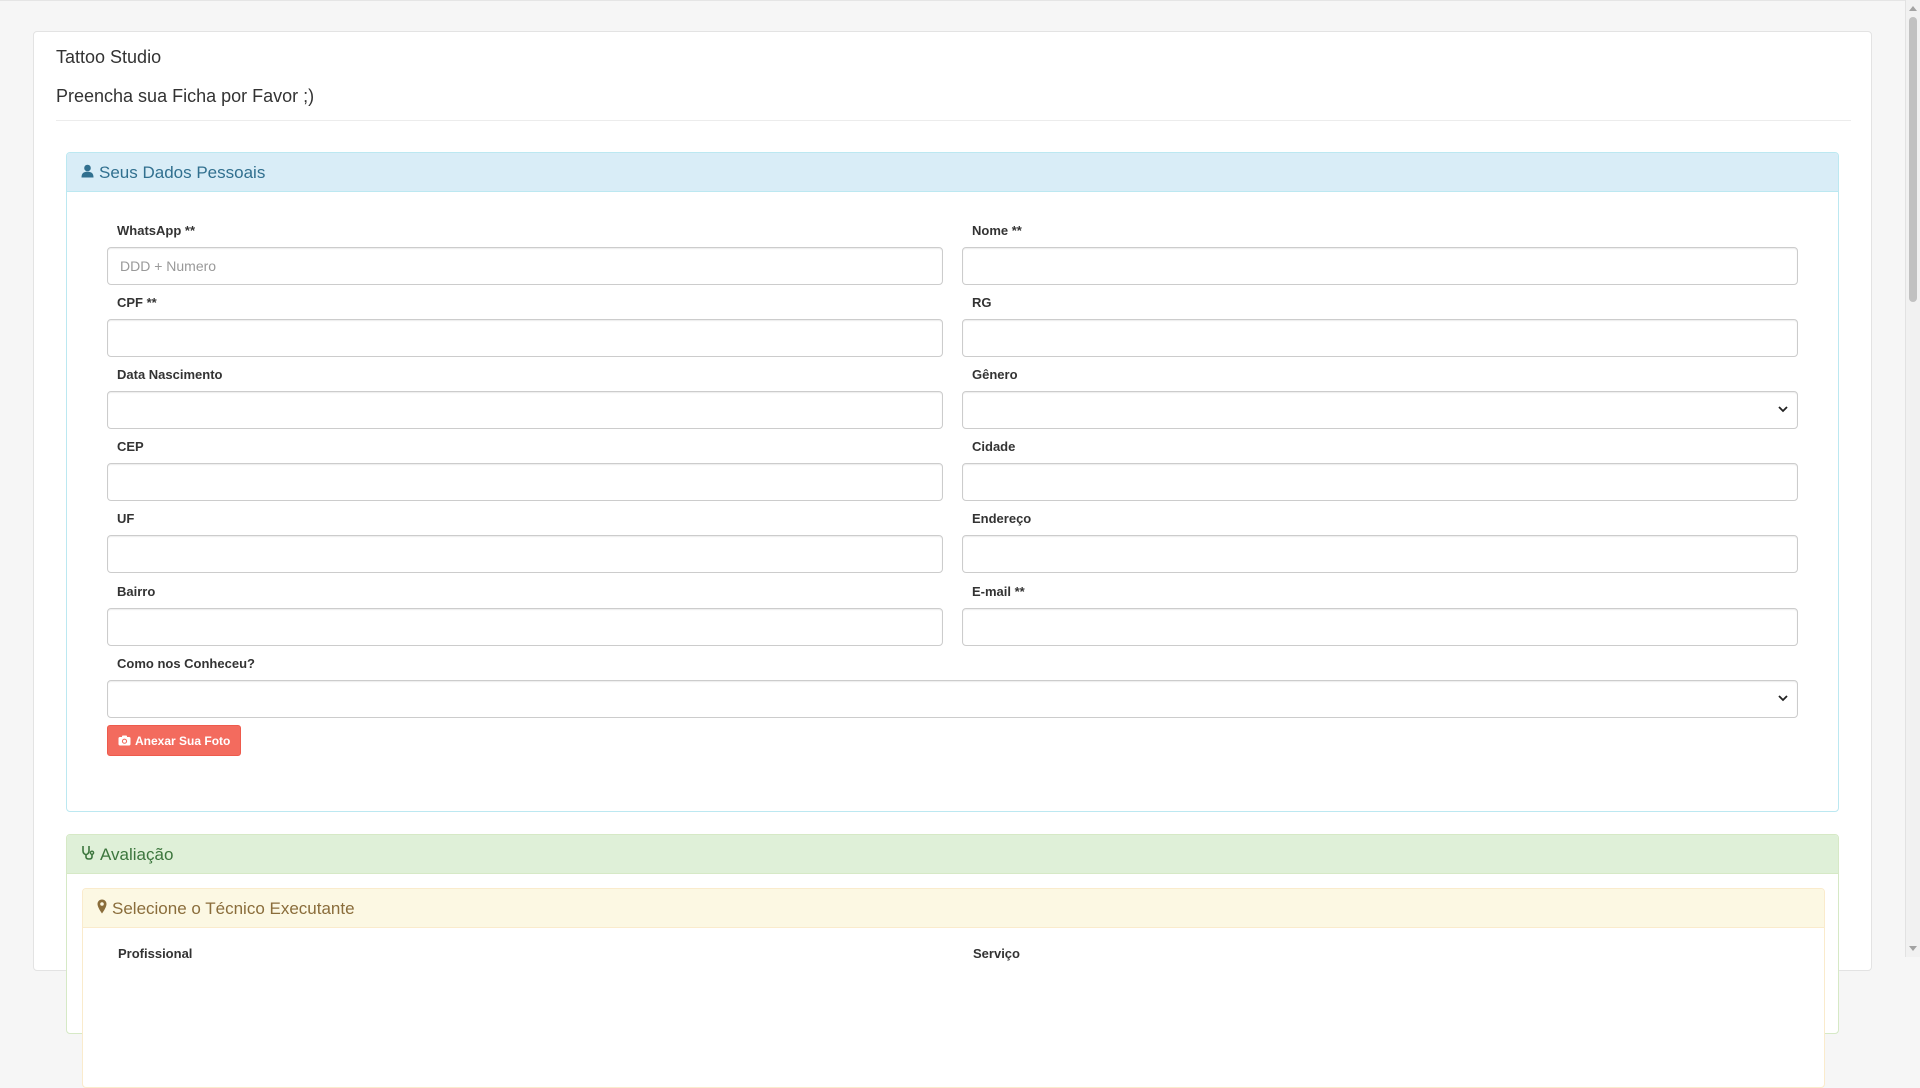  What do you see at coordinates (952, 854) in the screenshot?
I see `evaluation-panel-heading: Avaliação` at bounding box center [952, 854].